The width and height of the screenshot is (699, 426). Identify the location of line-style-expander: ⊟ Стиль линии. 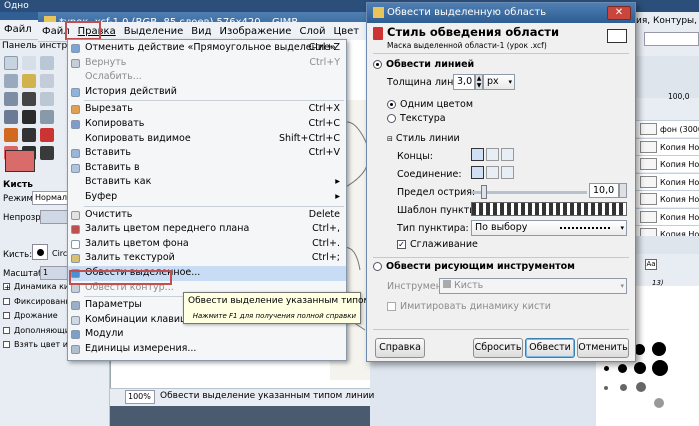
(423, 138).